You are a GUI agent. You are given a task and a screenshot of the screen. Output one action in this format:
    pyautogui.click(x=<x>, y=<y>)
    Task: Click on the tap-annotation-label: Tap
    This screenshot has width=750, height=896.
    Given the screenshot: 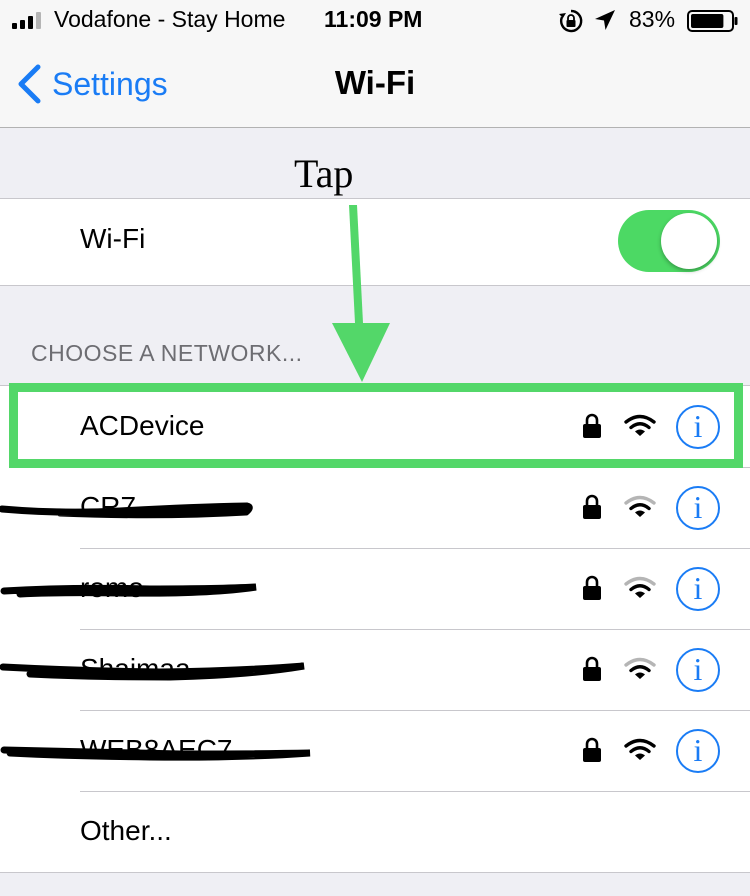 What is the action you would take?
    pyautogui.click(x=324, y=173)
    